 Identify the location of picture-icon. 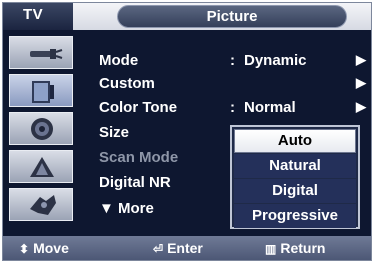
(43, 92).